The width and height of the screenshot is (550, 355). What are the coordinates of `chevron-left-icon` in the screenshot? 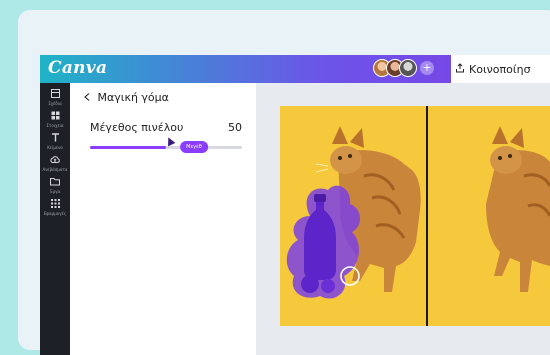 It's located at (89, 97).